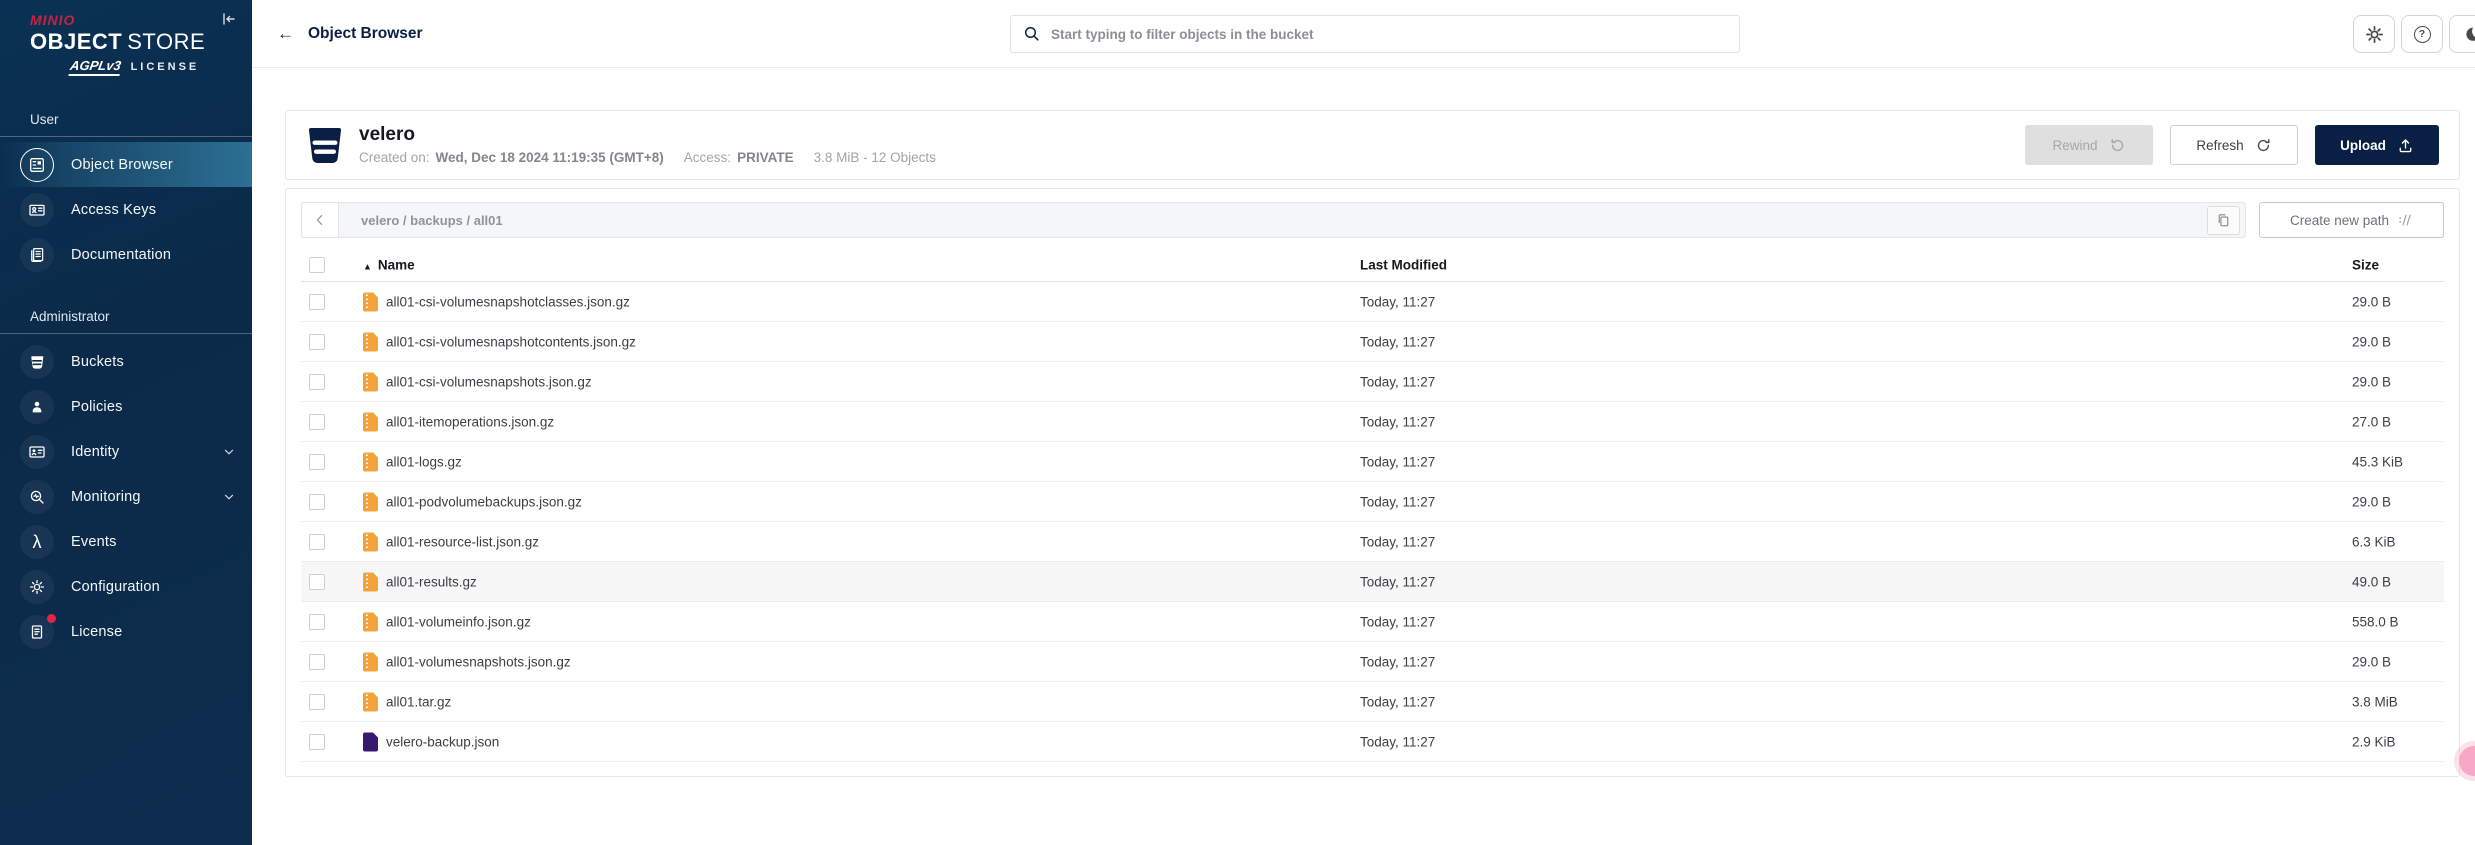  What do you see at coordinates (462, 541) in the screenshot?
I see `object-name: all01-resource-list.json.gz` at bounding box center [462, 541].